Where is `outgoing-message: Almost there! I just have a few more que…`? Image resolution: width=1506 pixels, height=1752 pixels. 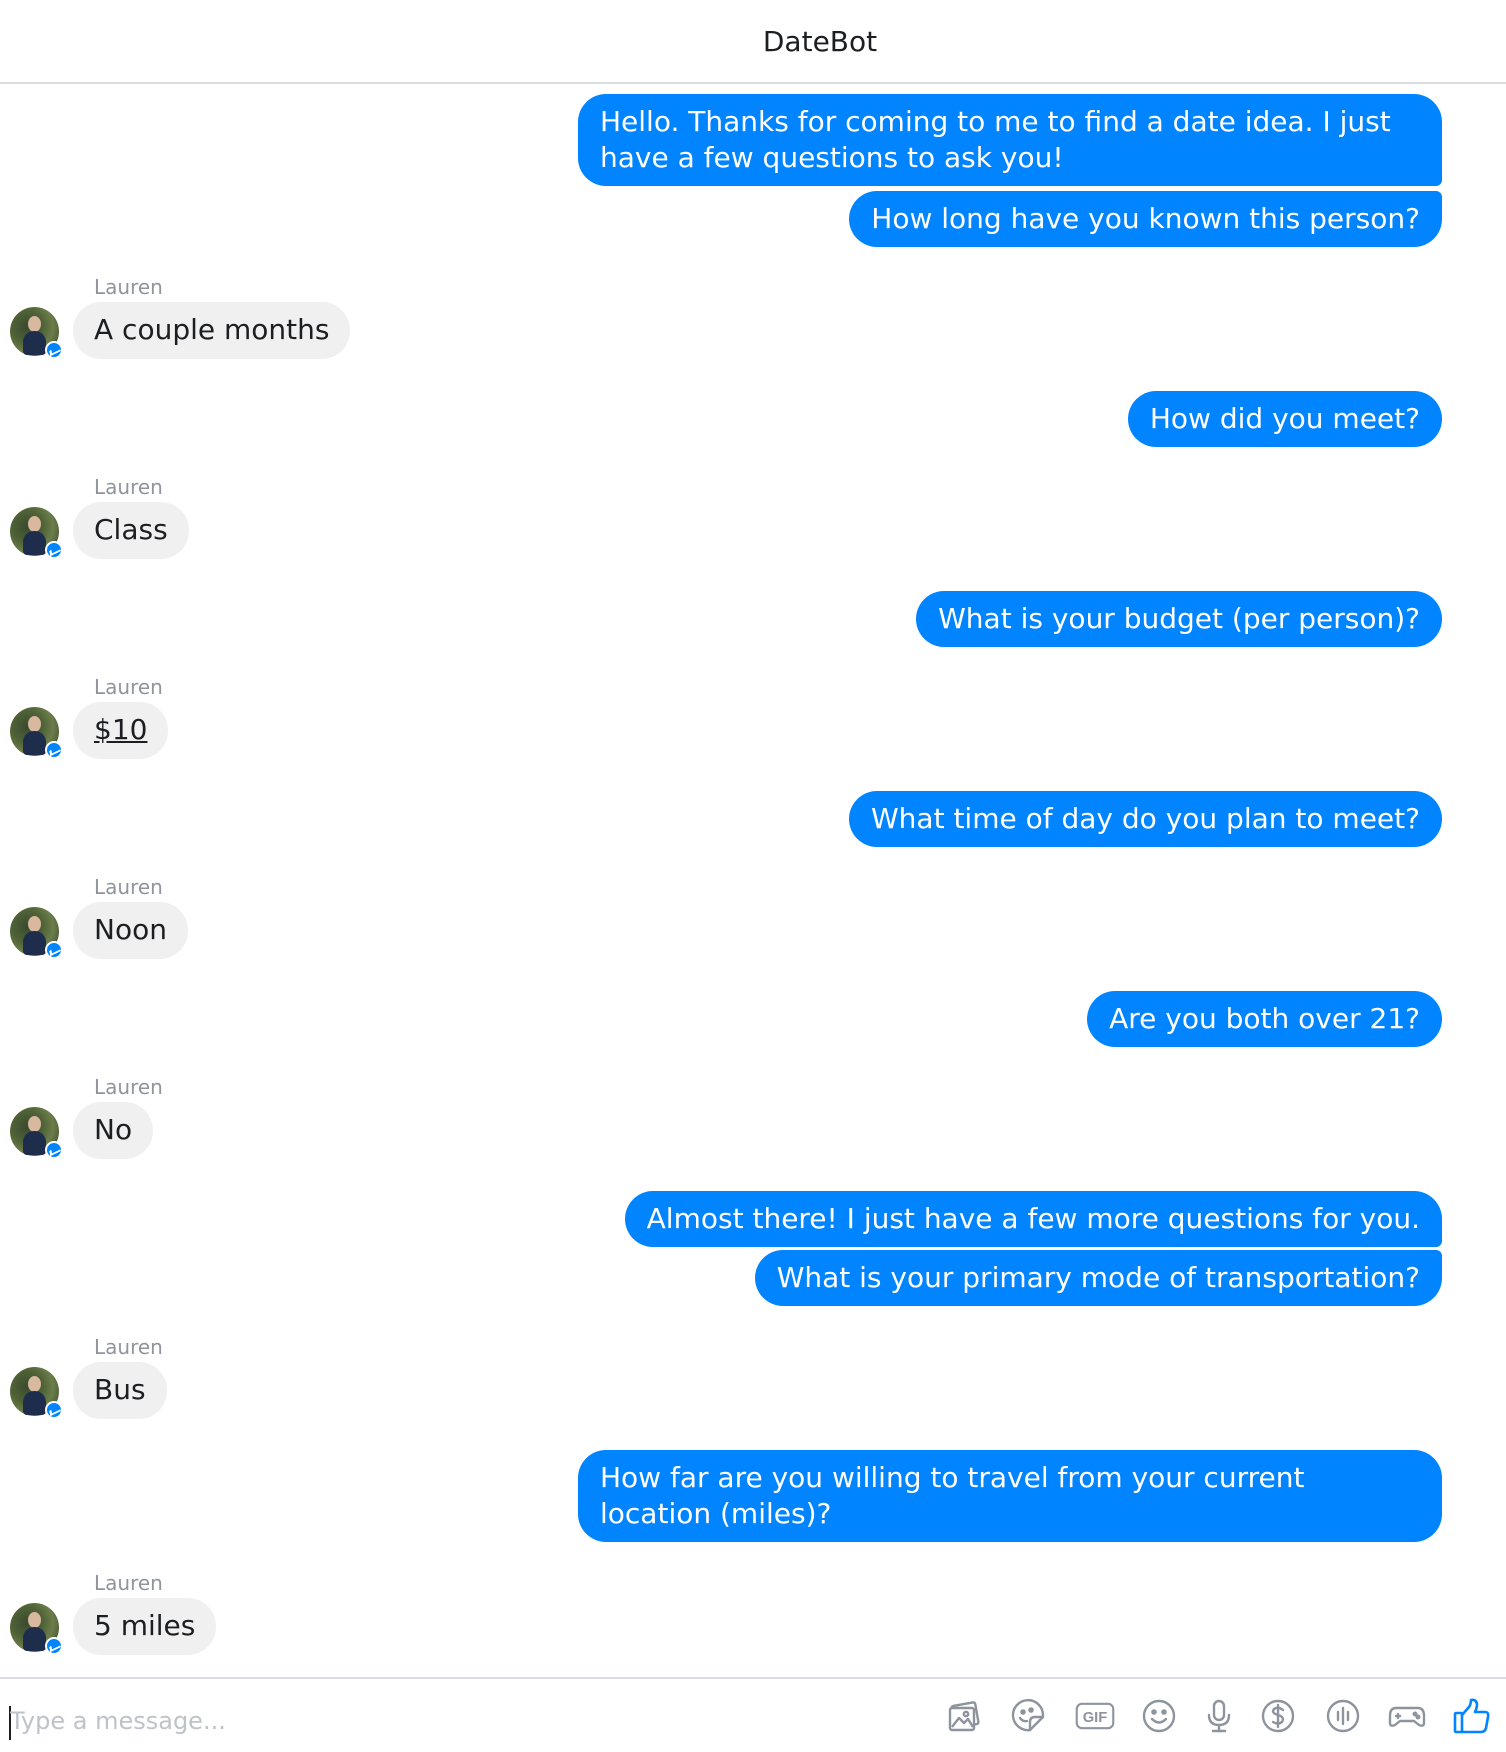
outgoing-message: Almost there! I just have a few more que… is located at coordinates (1033, 1219).